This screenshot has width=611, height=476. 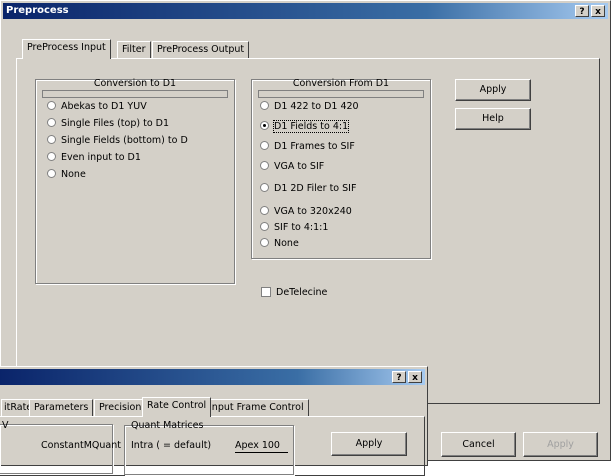 I want to click on tab-label: itRate, so click(x=18, y=407).